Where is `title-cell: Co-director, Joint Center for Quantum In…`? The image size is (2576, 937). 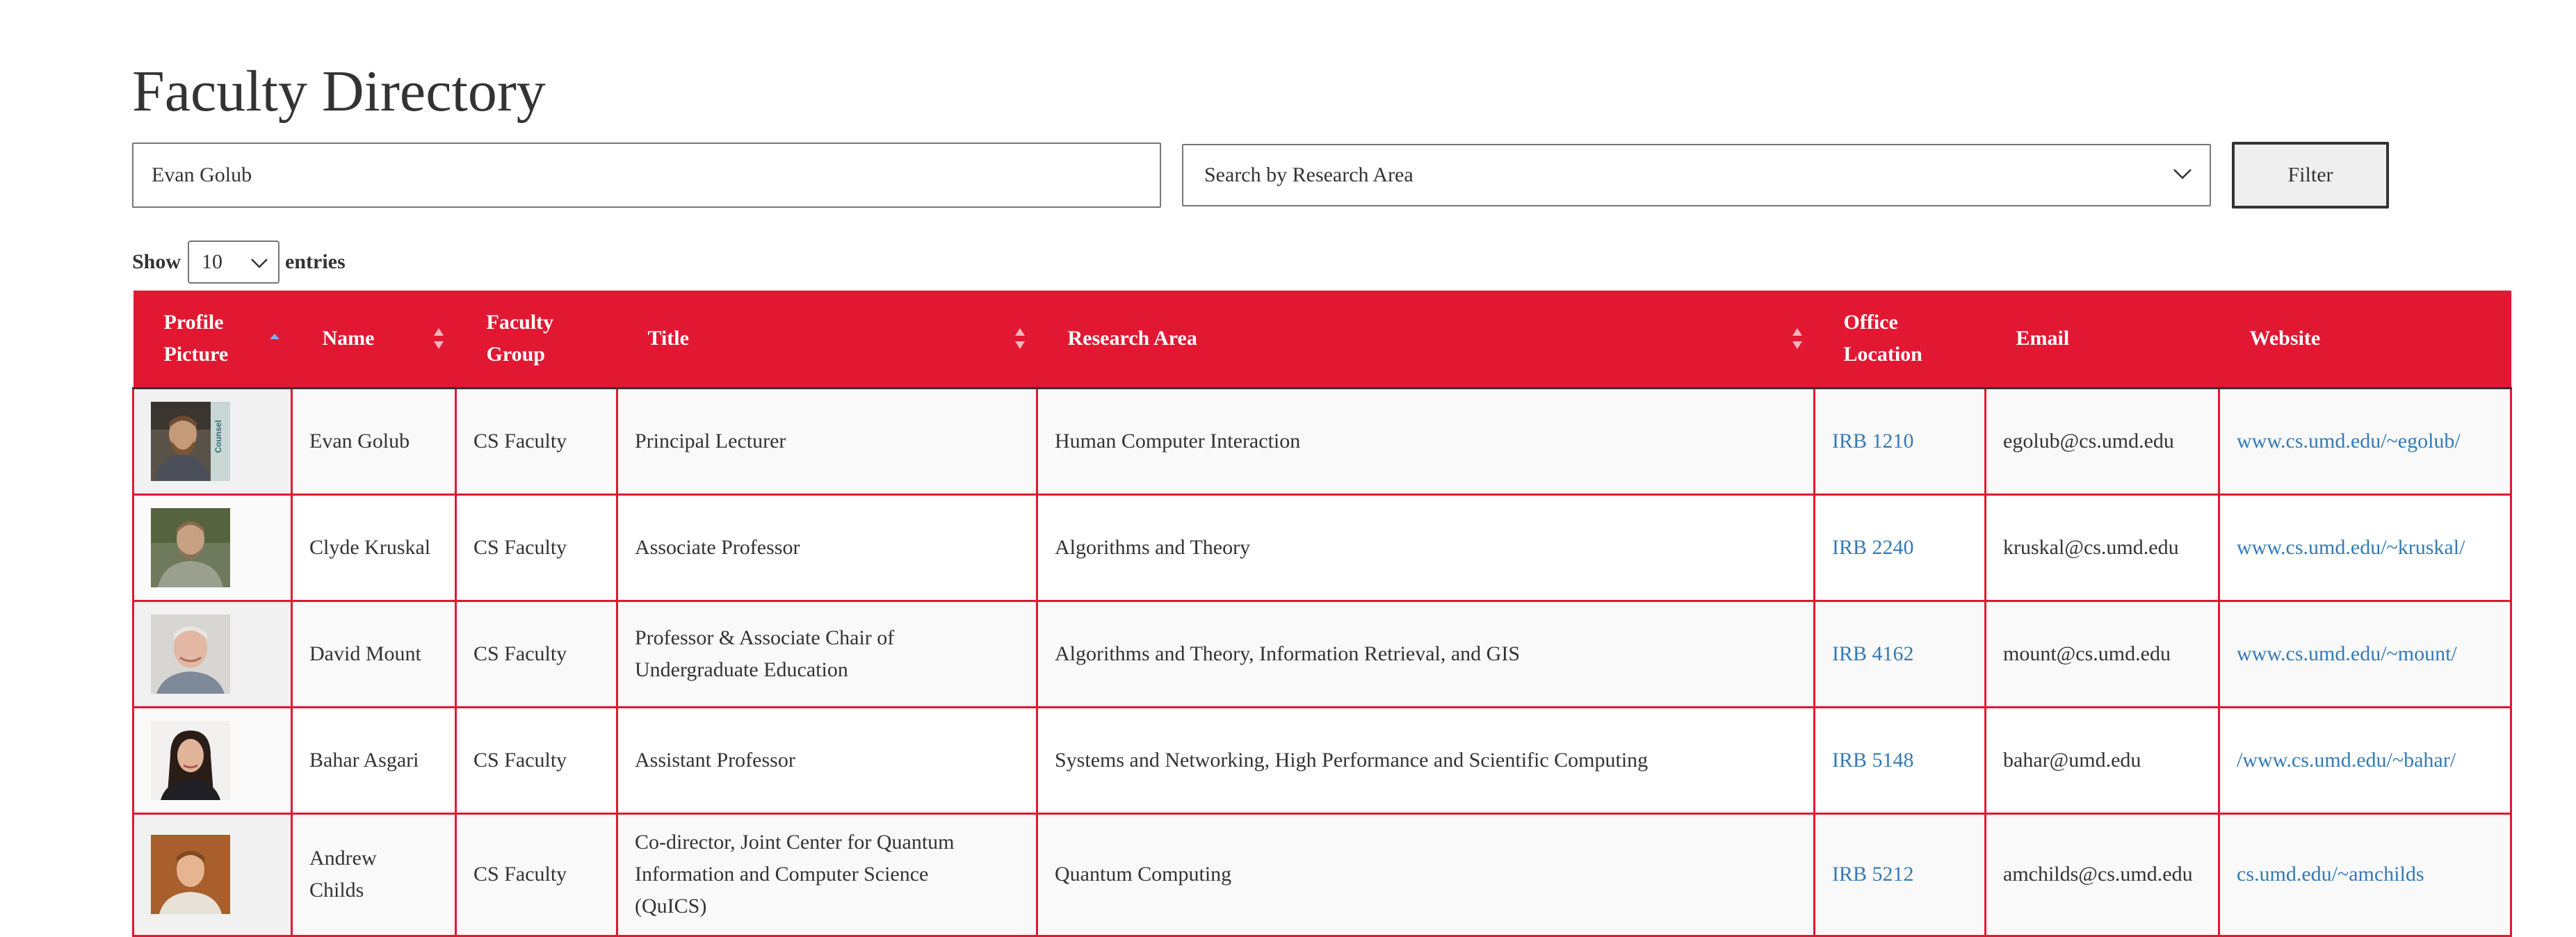 title-cell: Co-director, Joint Center for Quantum In… is located at coordinates (827, 875).